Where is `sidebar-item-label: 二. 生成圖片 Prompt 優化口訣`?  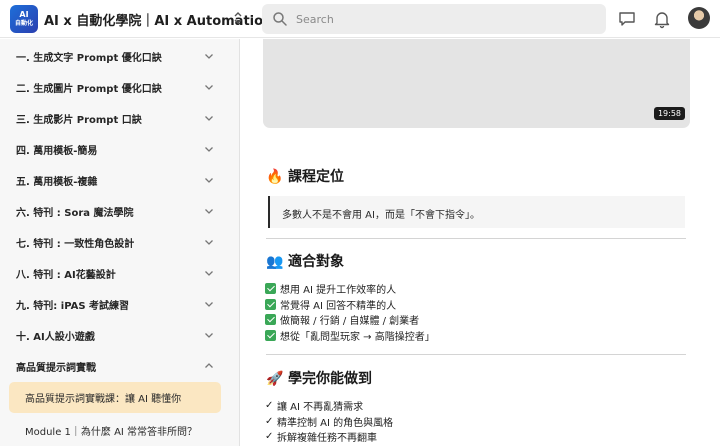
sidebar-item-label: 二. 生成圖片 Prompt 優化口訣 is located at coordinates (89, 89).